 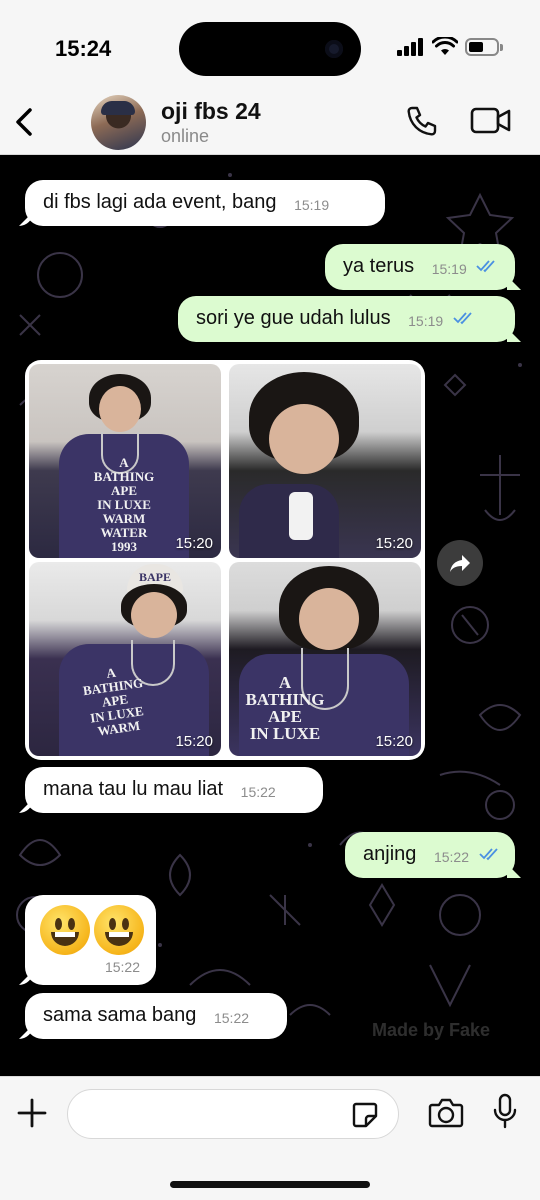 What do you see at coordinates (293, 318) in the screenshot?
I see `message-text: sori ye gue udah lulus` at bounding box center [293, 318].